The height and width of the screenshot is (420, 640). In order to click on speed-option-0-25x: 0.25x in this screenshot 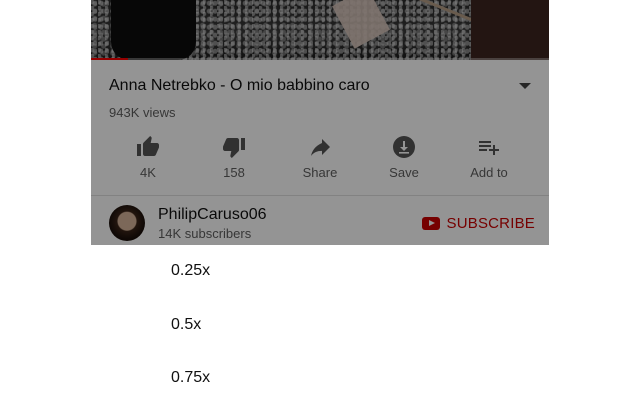, I will do `click(190, 271)`.